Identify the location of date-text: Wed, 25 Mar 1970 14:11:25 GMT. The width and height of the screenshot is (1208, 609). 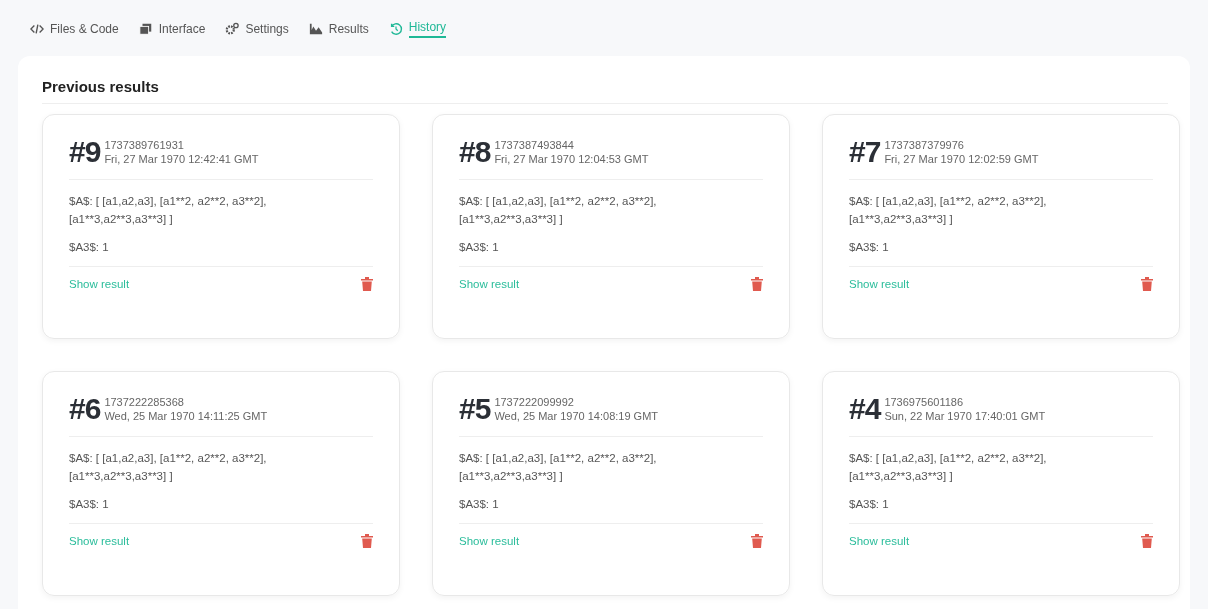
(186, 416).